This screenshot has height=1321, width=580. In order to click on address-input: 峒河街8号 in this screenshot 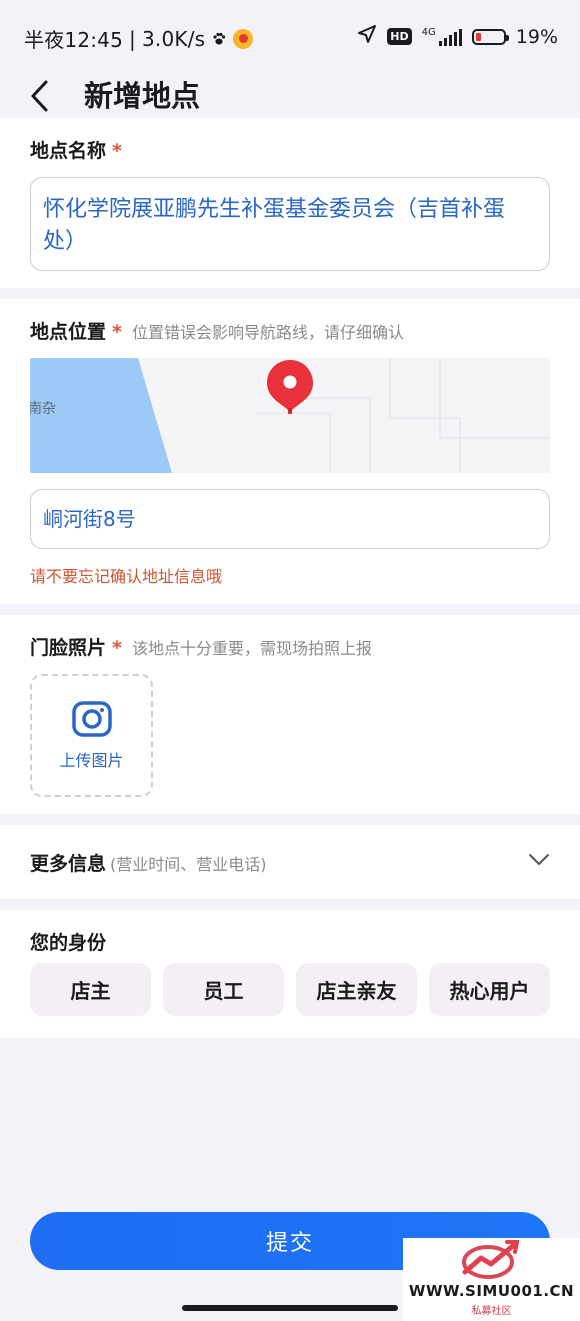, I will do `click(290, 519)`.